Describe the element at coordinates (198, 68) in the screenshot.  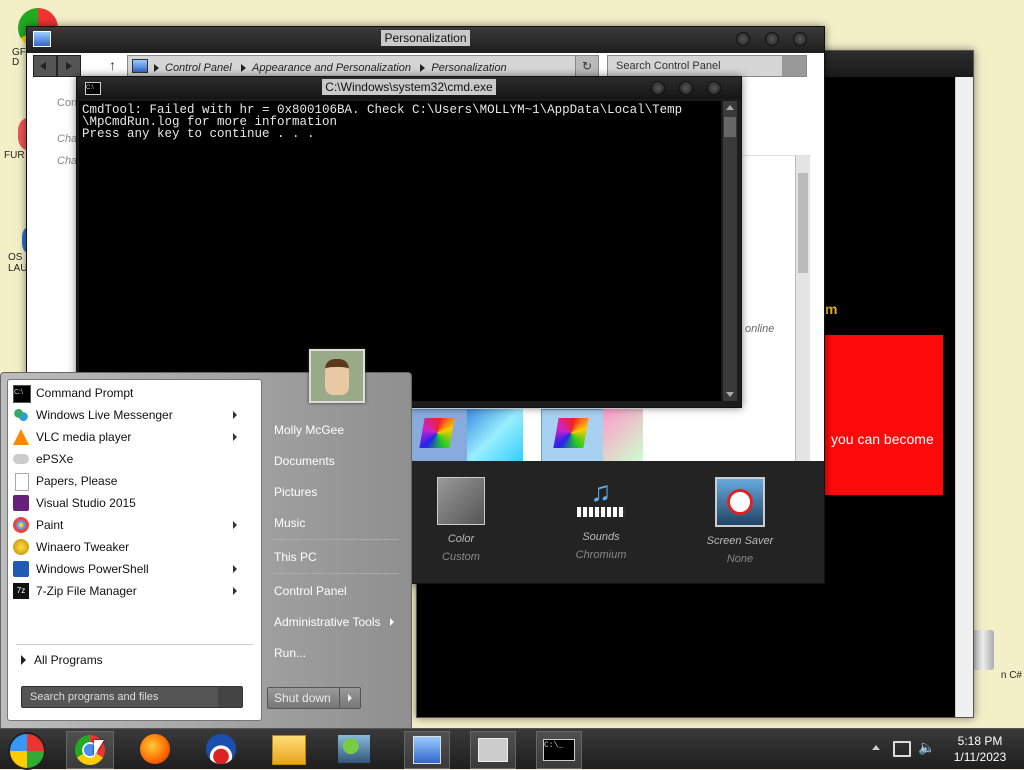
I see `breadcrumb-control-panel: Control Panel` at that location.